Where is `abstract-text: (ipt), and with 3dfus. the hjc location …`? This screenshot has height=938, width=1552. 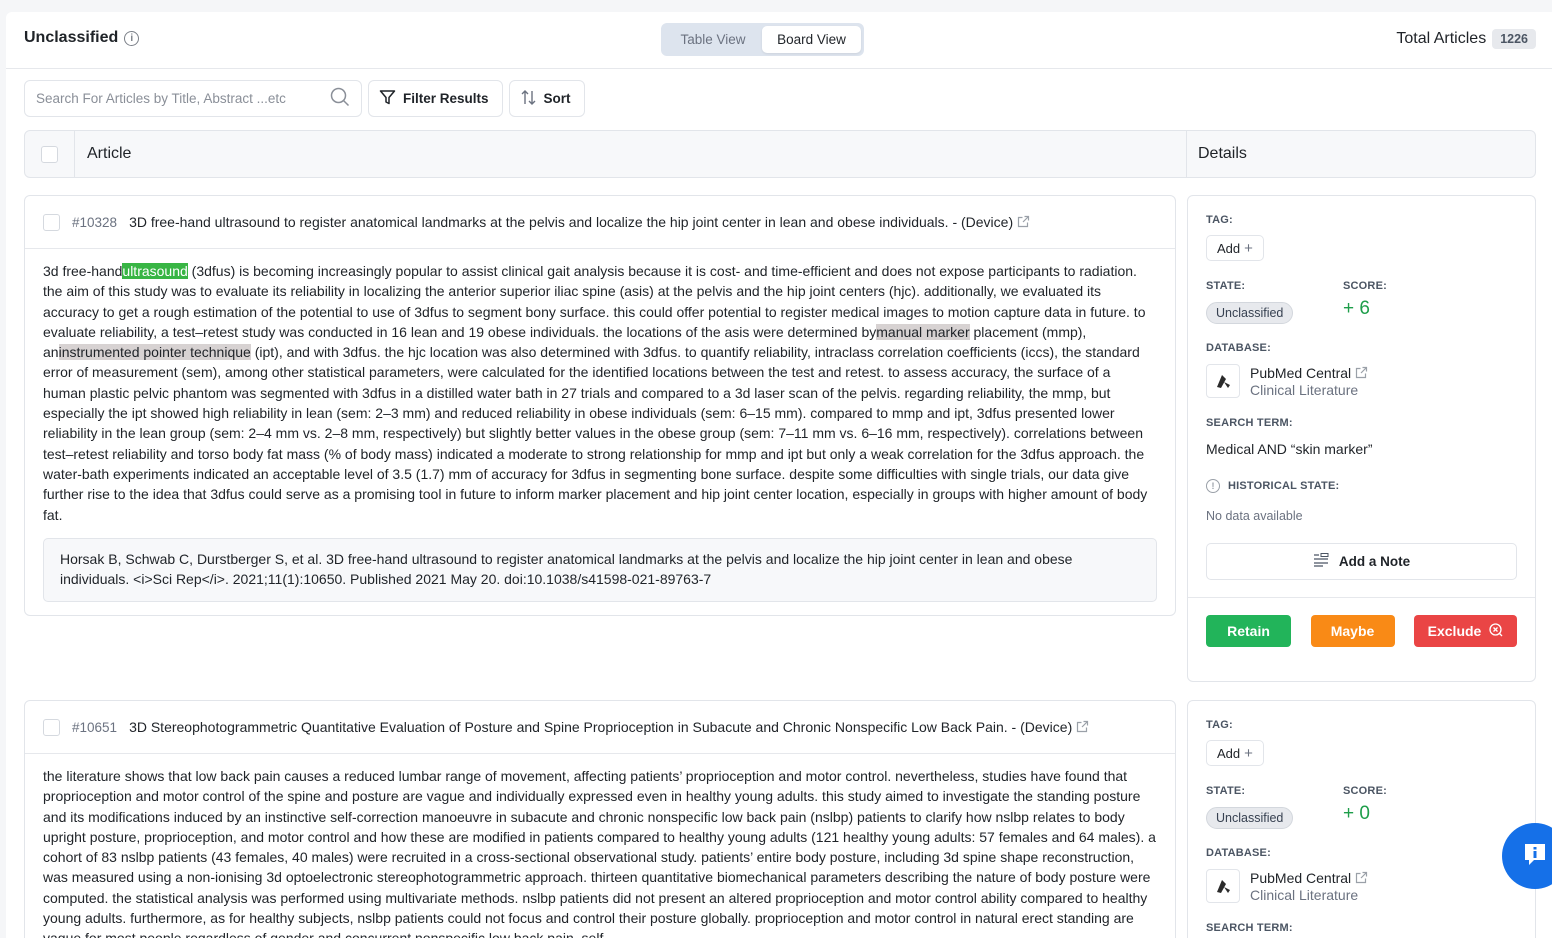 abstract-text: (ipt), and with 3dfus. the hjc location … is located at coordinates (595, 433).